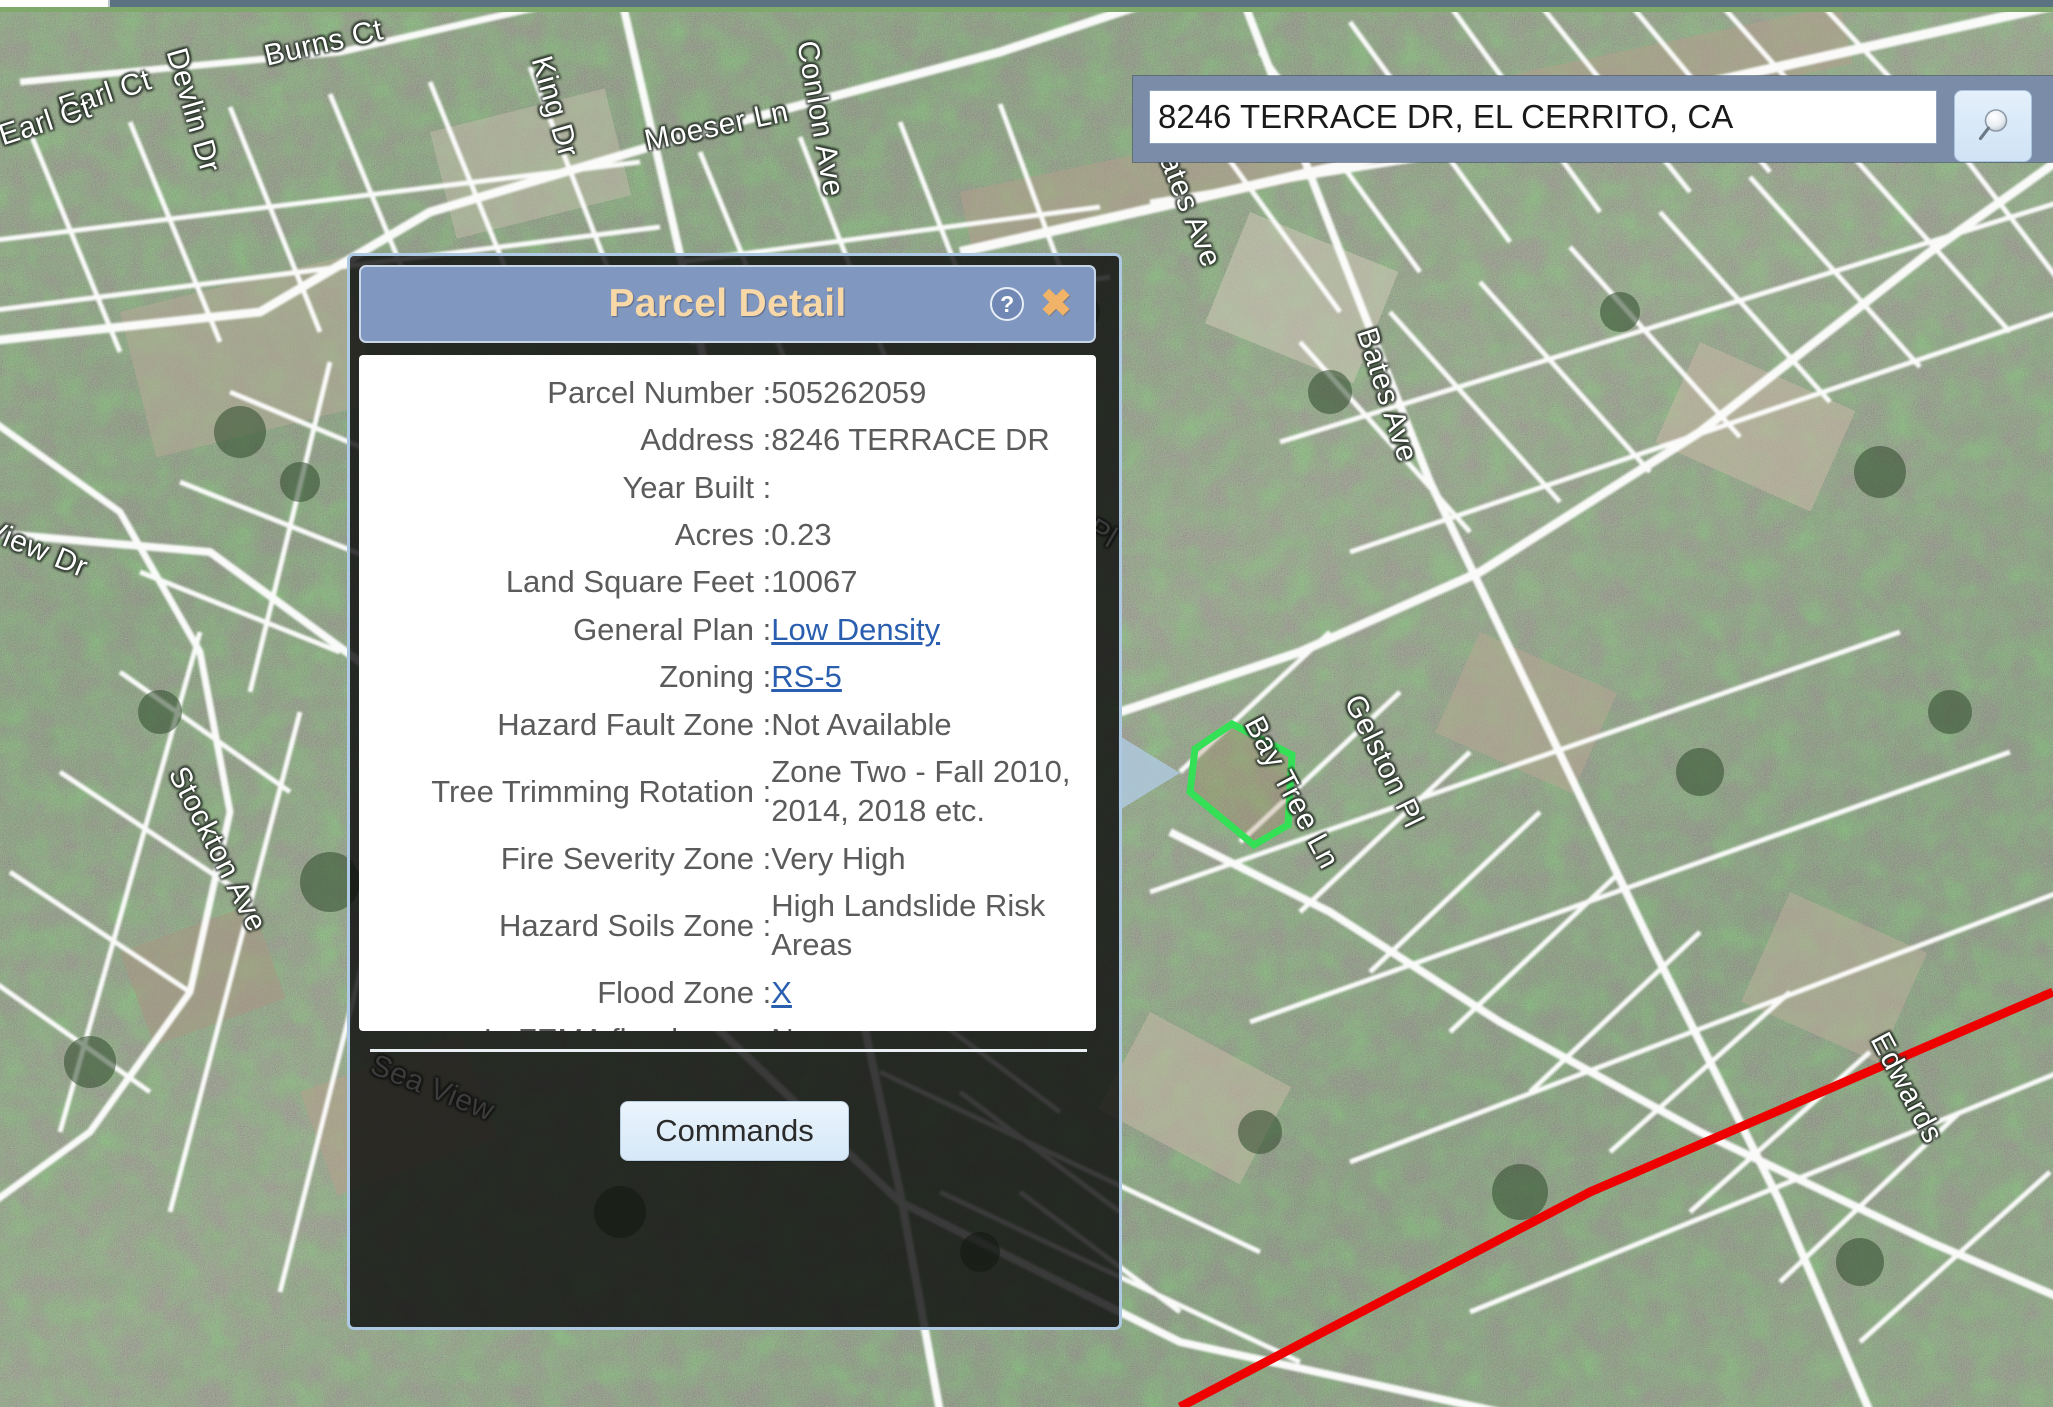 Image resolution: width=2053 pixels, height=1407 pixels. What do you see at coordinates (849, 392) in the screenshot?
I see `detail-value: 505262059` at bounding box center [849, 392].